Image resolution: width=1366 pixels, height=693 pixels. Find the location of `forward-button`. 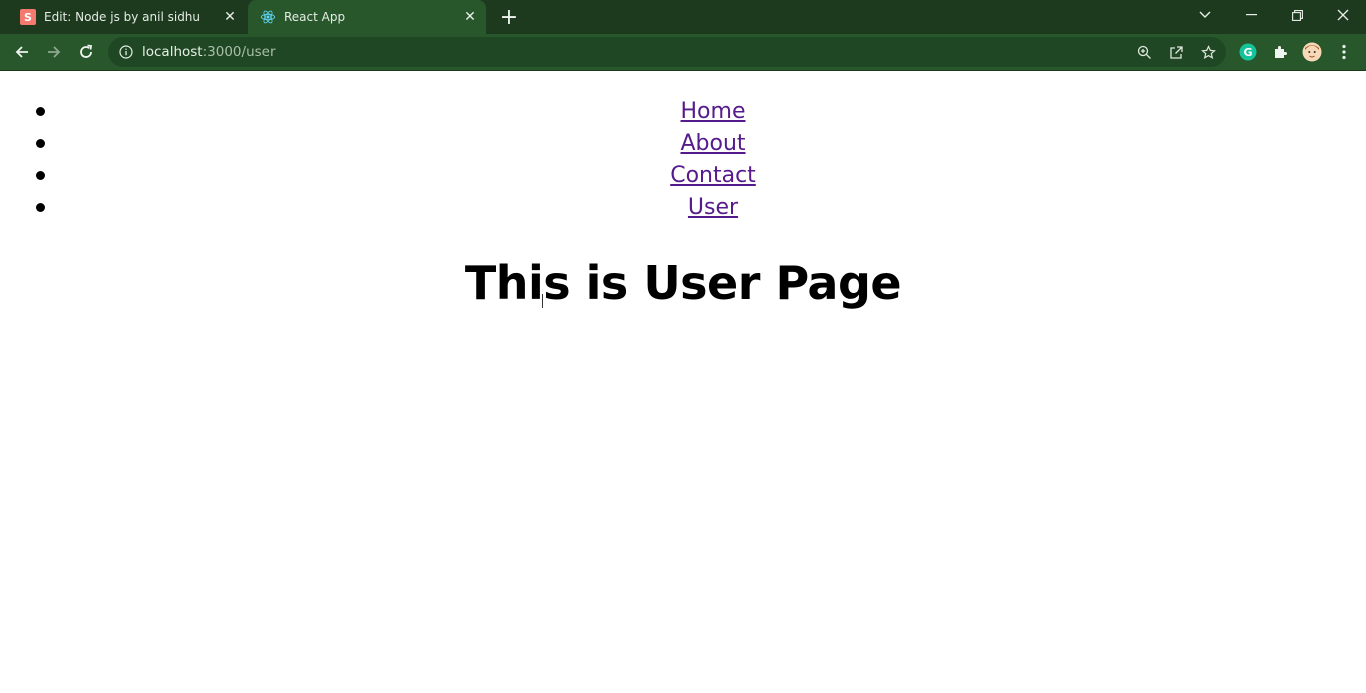

forward-button is located at coordinates (54, 52).